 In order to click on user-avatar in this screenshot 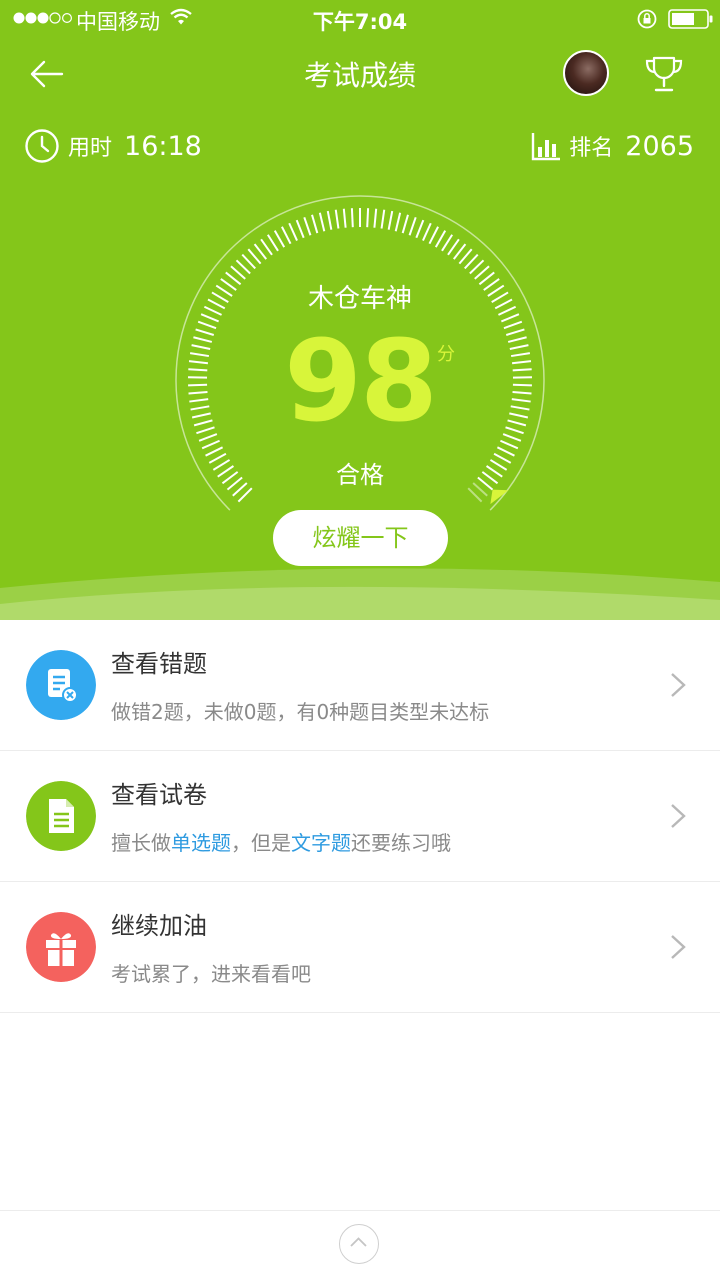, I will do `click(586, 73)`.